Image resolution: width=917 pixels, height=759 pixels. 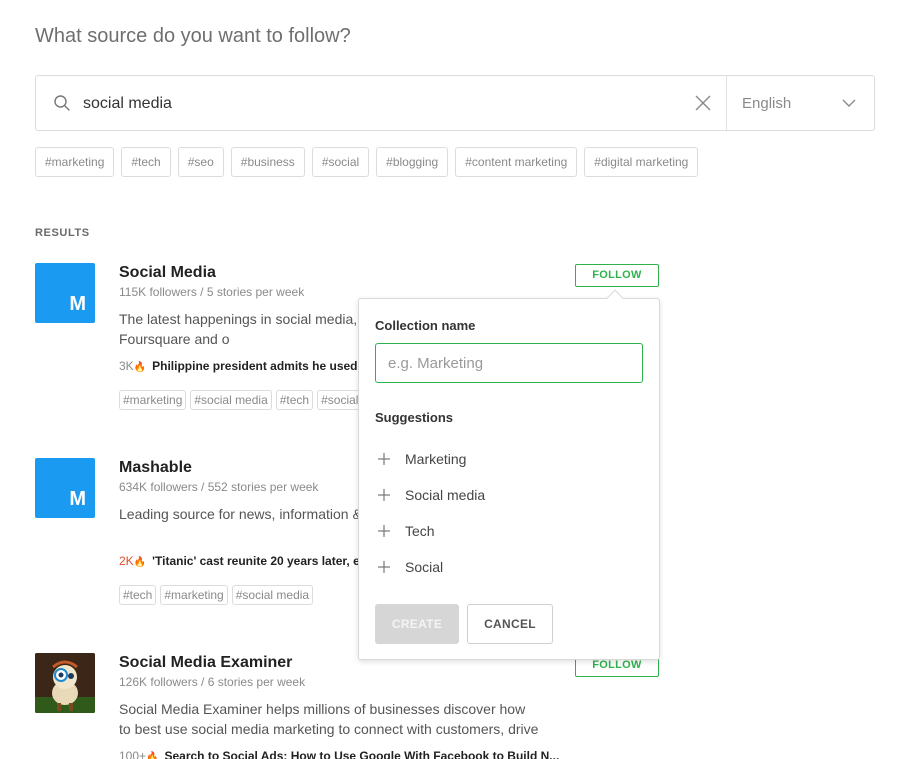 What do you see at coordinates (509, 363) in the screenshot?
I see `collection-name-input` at bounding box center [509, 363].